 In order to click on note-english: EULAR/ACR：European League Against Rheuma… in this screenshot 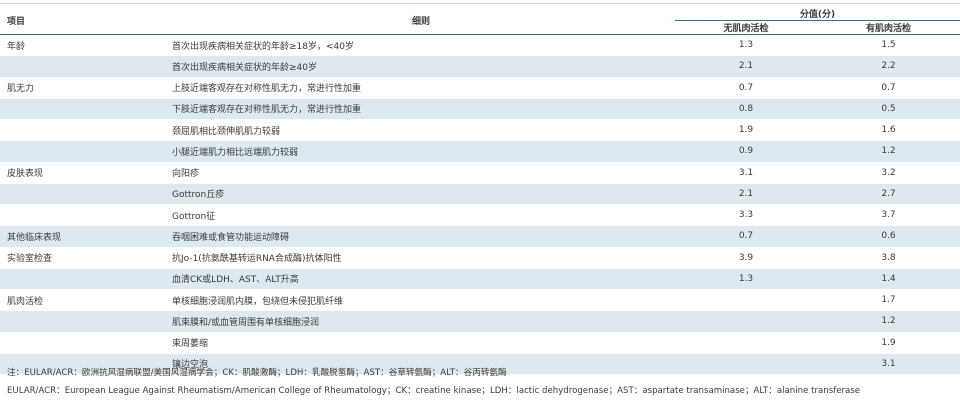, I will do `click(434, 391)`.